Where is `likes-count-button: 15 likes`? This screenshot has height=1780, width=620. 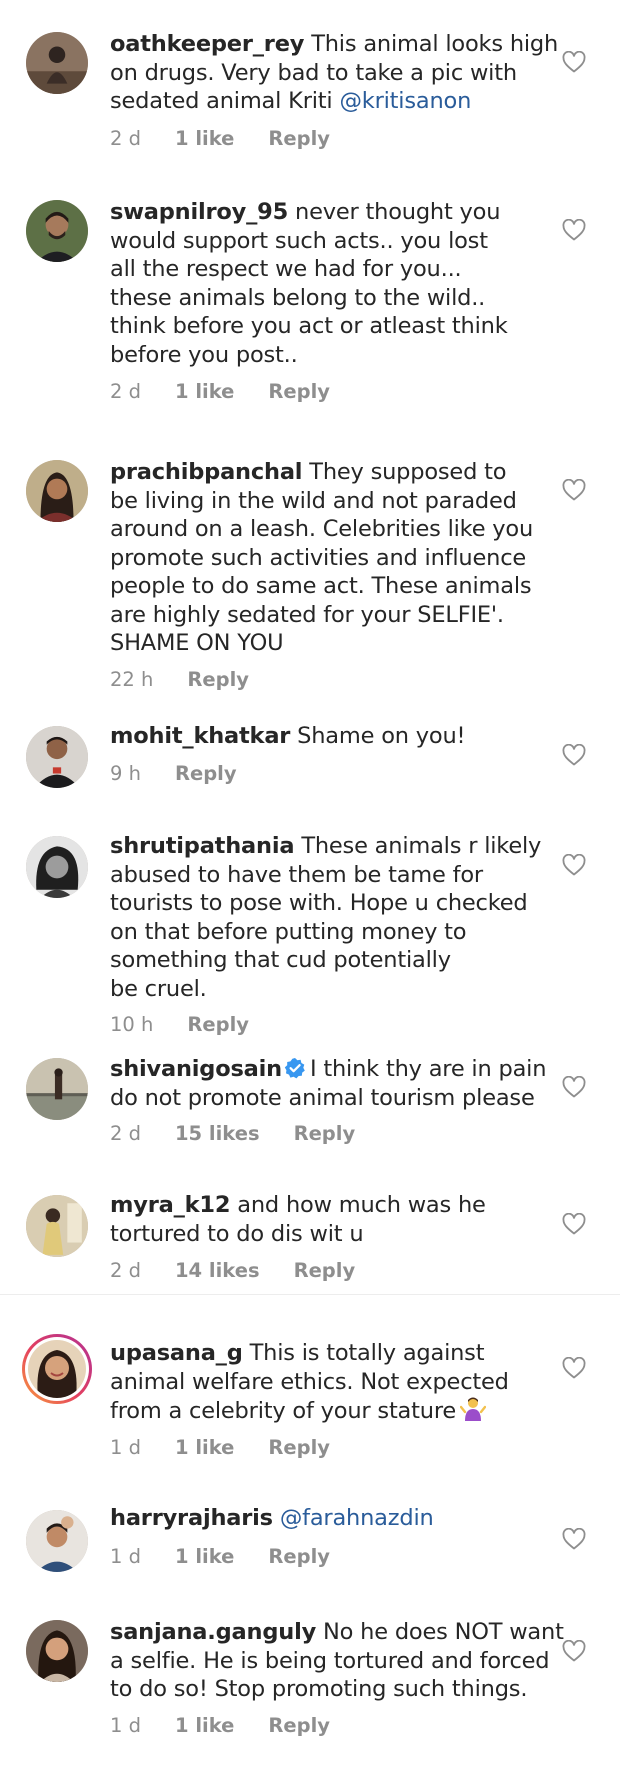 likes-count-button: 15 likes is located at coordinates (217, 1133).